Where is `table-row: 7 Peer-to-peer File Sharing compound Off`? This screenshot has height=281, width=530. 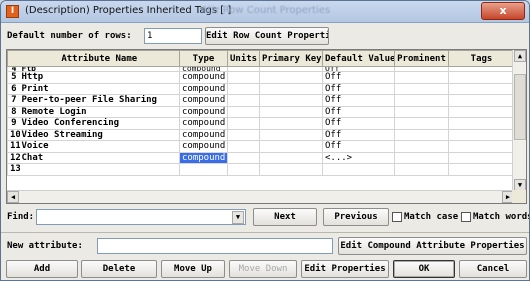
table-row: 7 Peer-to-peer File Sharing compound Off is located at coordinates (261, 100).